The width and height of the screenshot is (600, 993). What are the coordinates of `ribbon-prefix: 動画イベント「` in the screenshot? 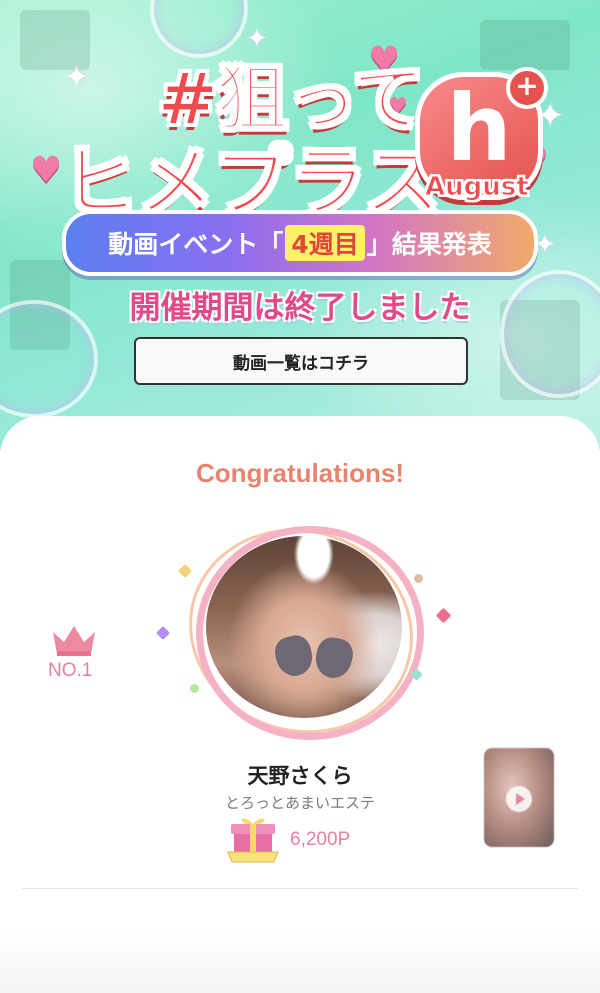 It's located at (196, 244).